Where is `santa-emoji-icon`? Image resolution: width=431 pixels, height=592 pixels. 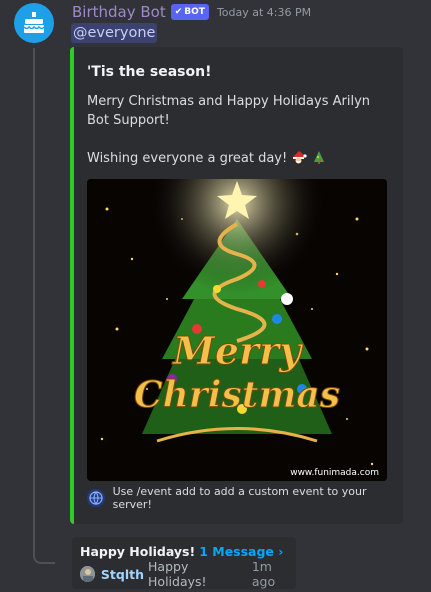
santa-emoji-icon is located at coordinates (301, 158).